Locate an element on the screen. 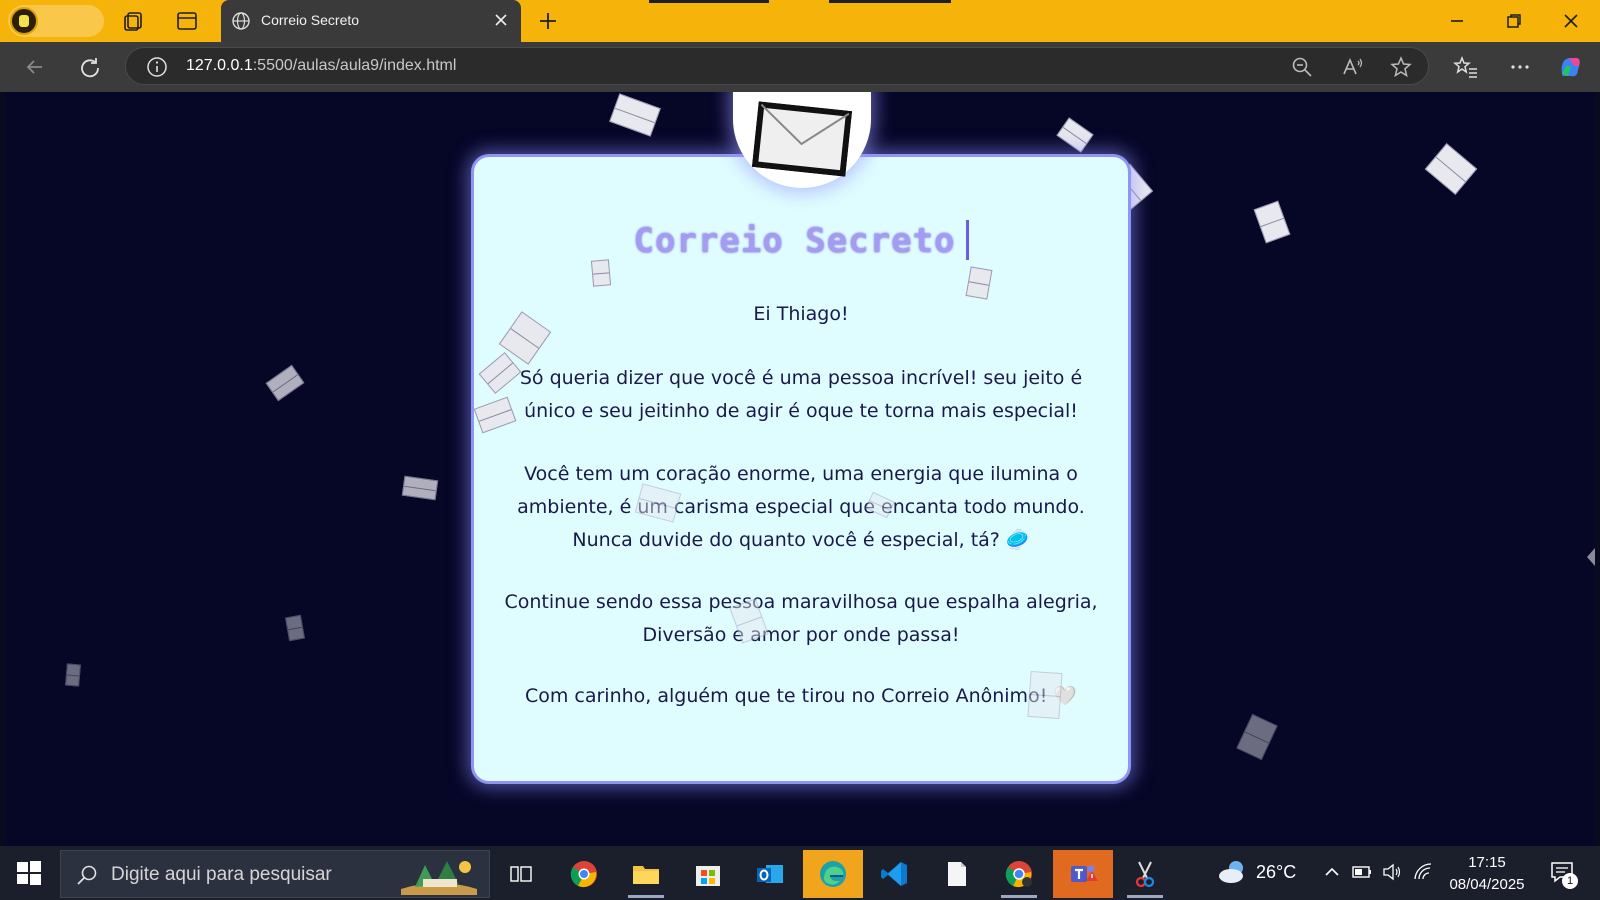 This screenshot has height=900, width=1600. taskbar-chrome-profile is located at coordinates (1019, 874).